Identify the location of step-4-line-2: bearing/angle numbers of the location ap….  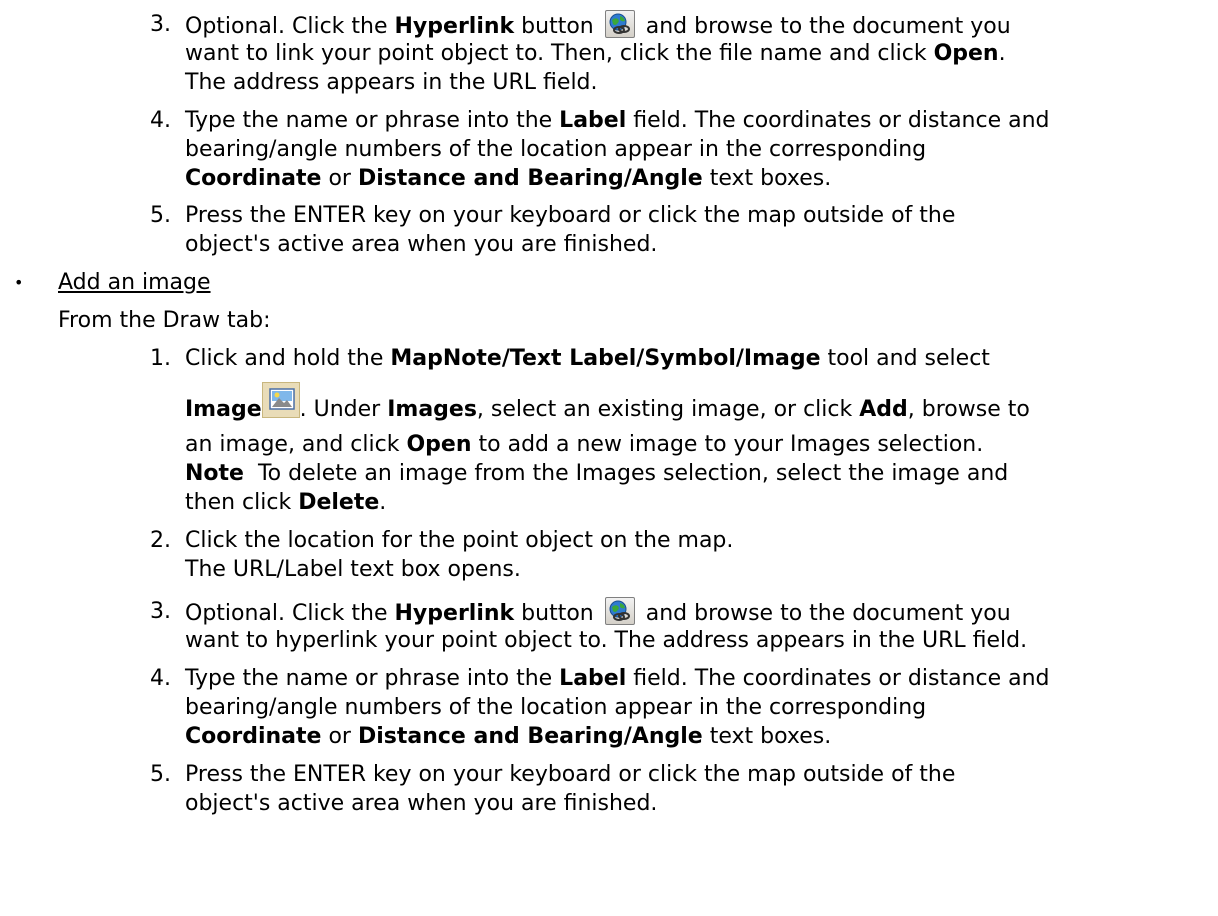
(556, 149).